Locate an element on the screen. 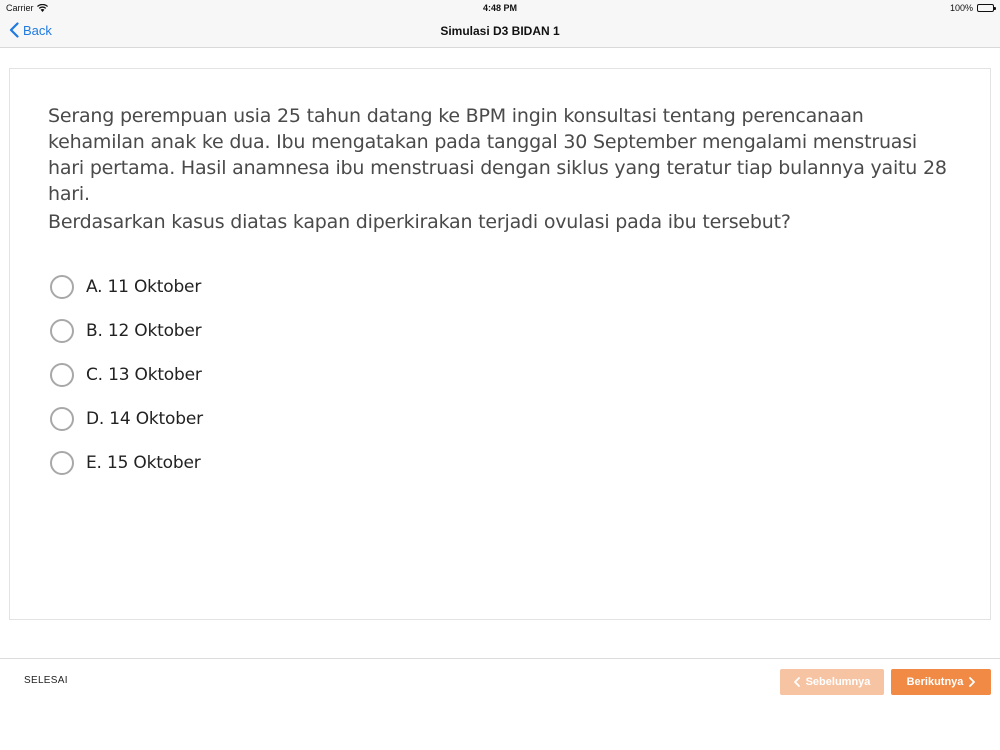  previous-button: Sebelumnya is located at coordinates (832, 682).